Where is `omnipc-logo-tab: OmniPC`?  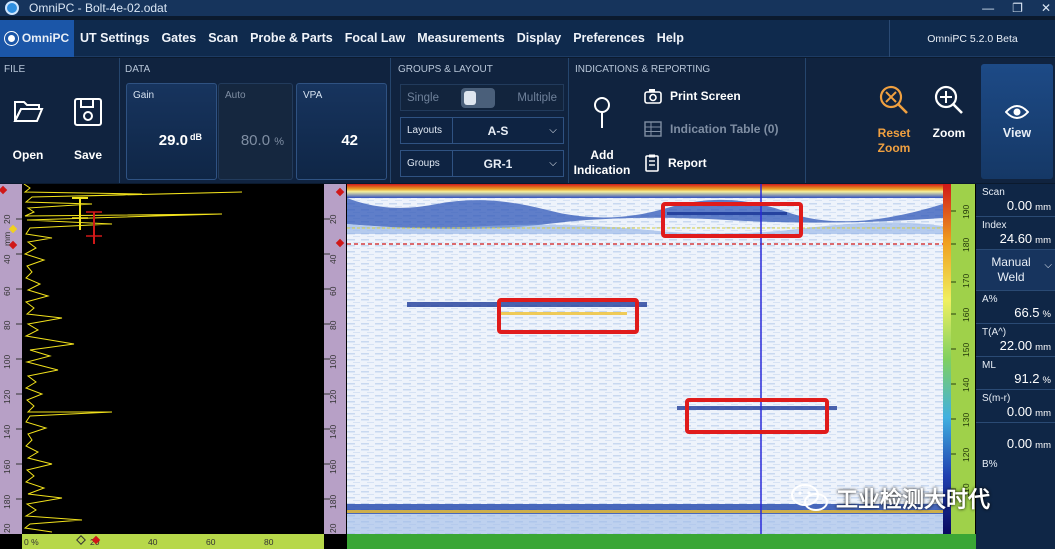
omnipc-logo-tab: OmniPC is located at coordinates (37, 38).